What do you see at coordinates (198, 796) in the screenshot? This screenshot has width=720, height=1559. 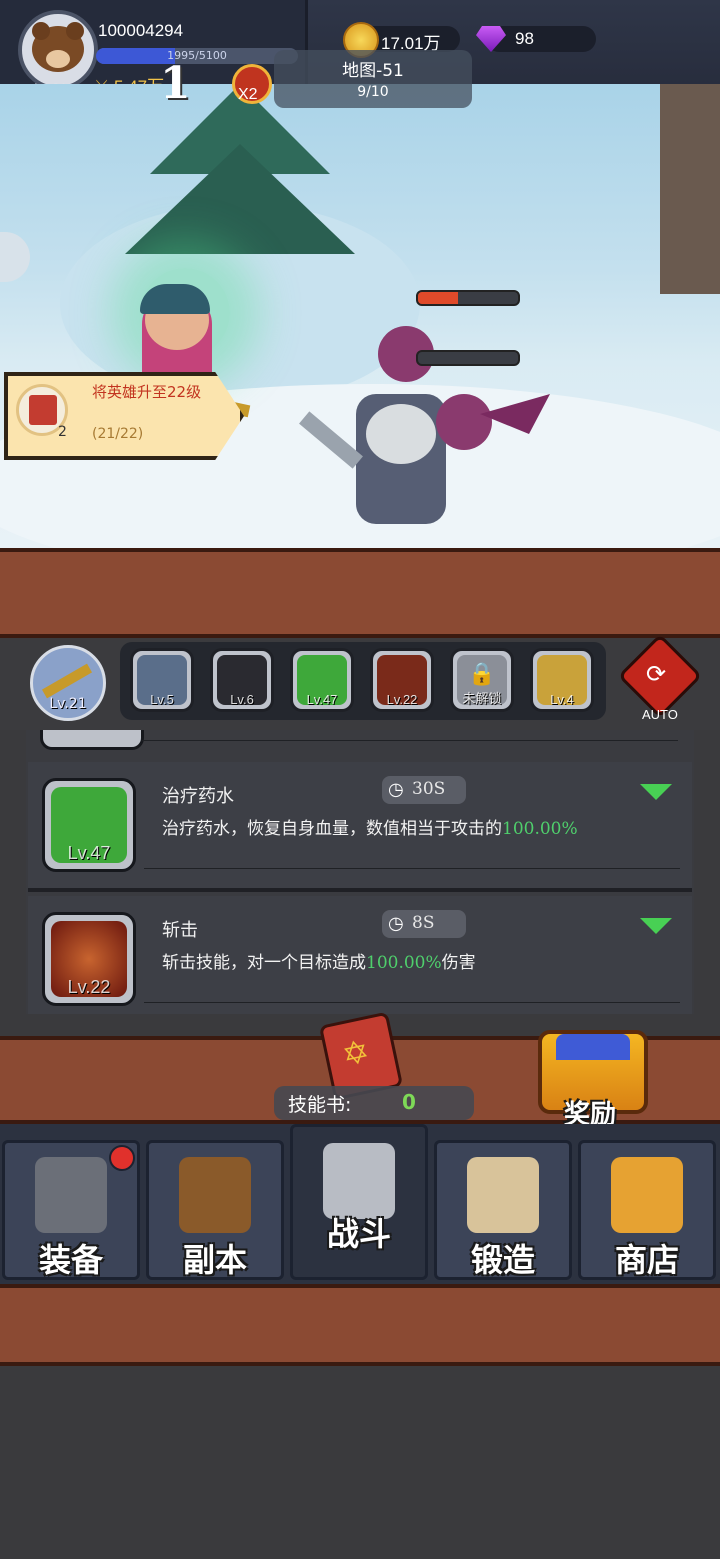 I see `skill-name: 治疗药水` at bounding box center [198, 796].